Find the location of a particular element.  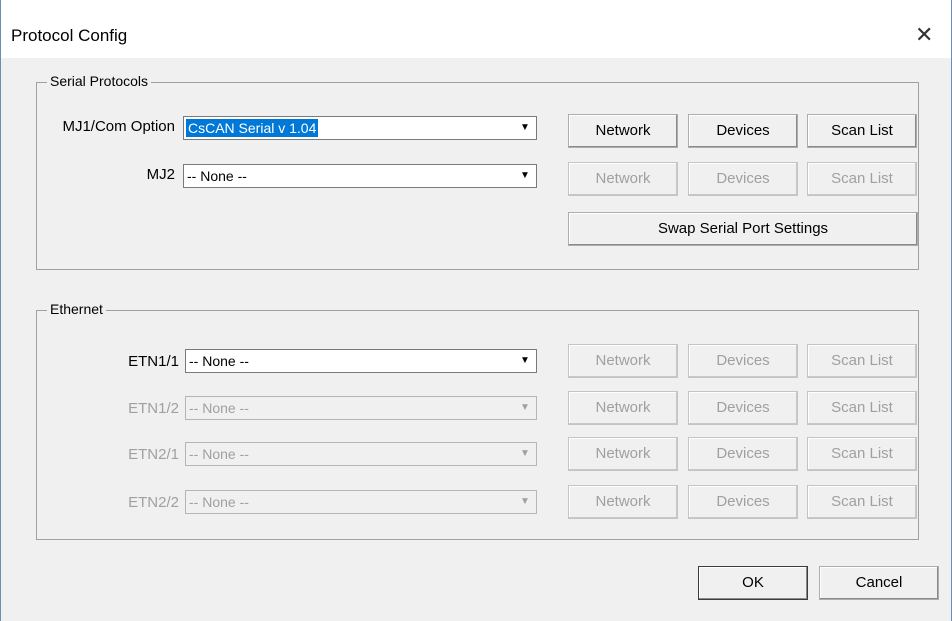

title-bar: Protocol Config ✕ is located at coordinates (476, 29).